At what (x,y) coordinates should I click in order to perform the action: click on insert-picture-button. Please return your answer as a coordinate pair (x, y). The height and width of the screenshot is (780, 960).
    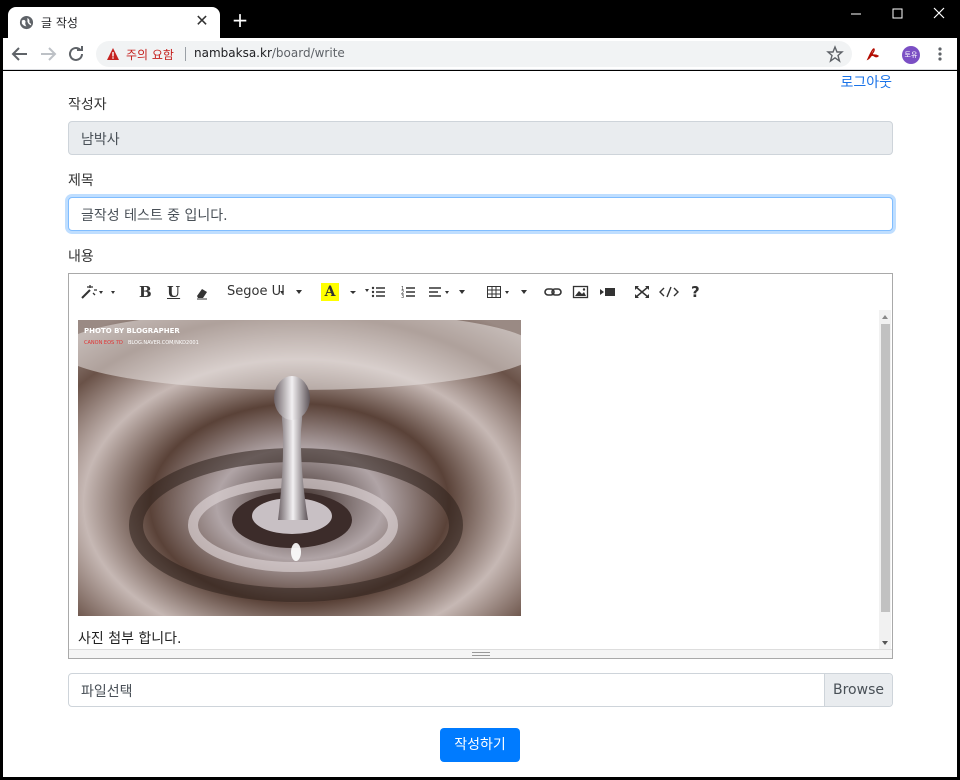
    Looking at the image, I should click on (581, 292).